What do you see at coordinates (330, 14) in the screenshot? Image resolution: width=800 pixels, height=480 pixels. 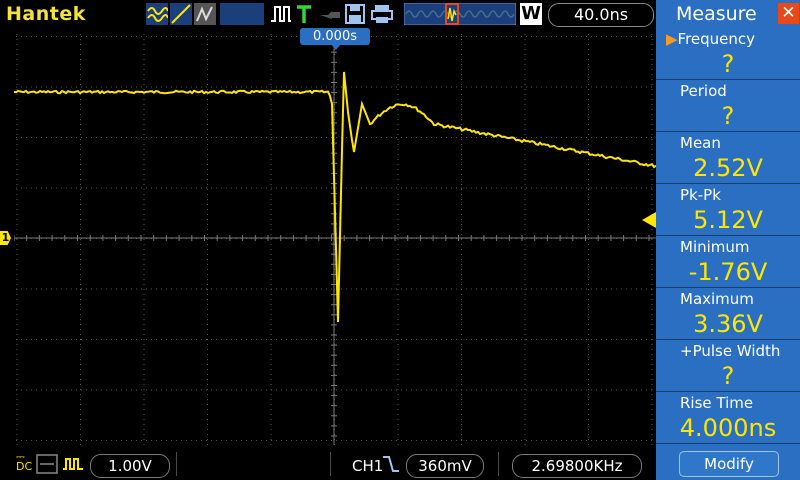 I see `run-icon` at bounding box center [330, 14].